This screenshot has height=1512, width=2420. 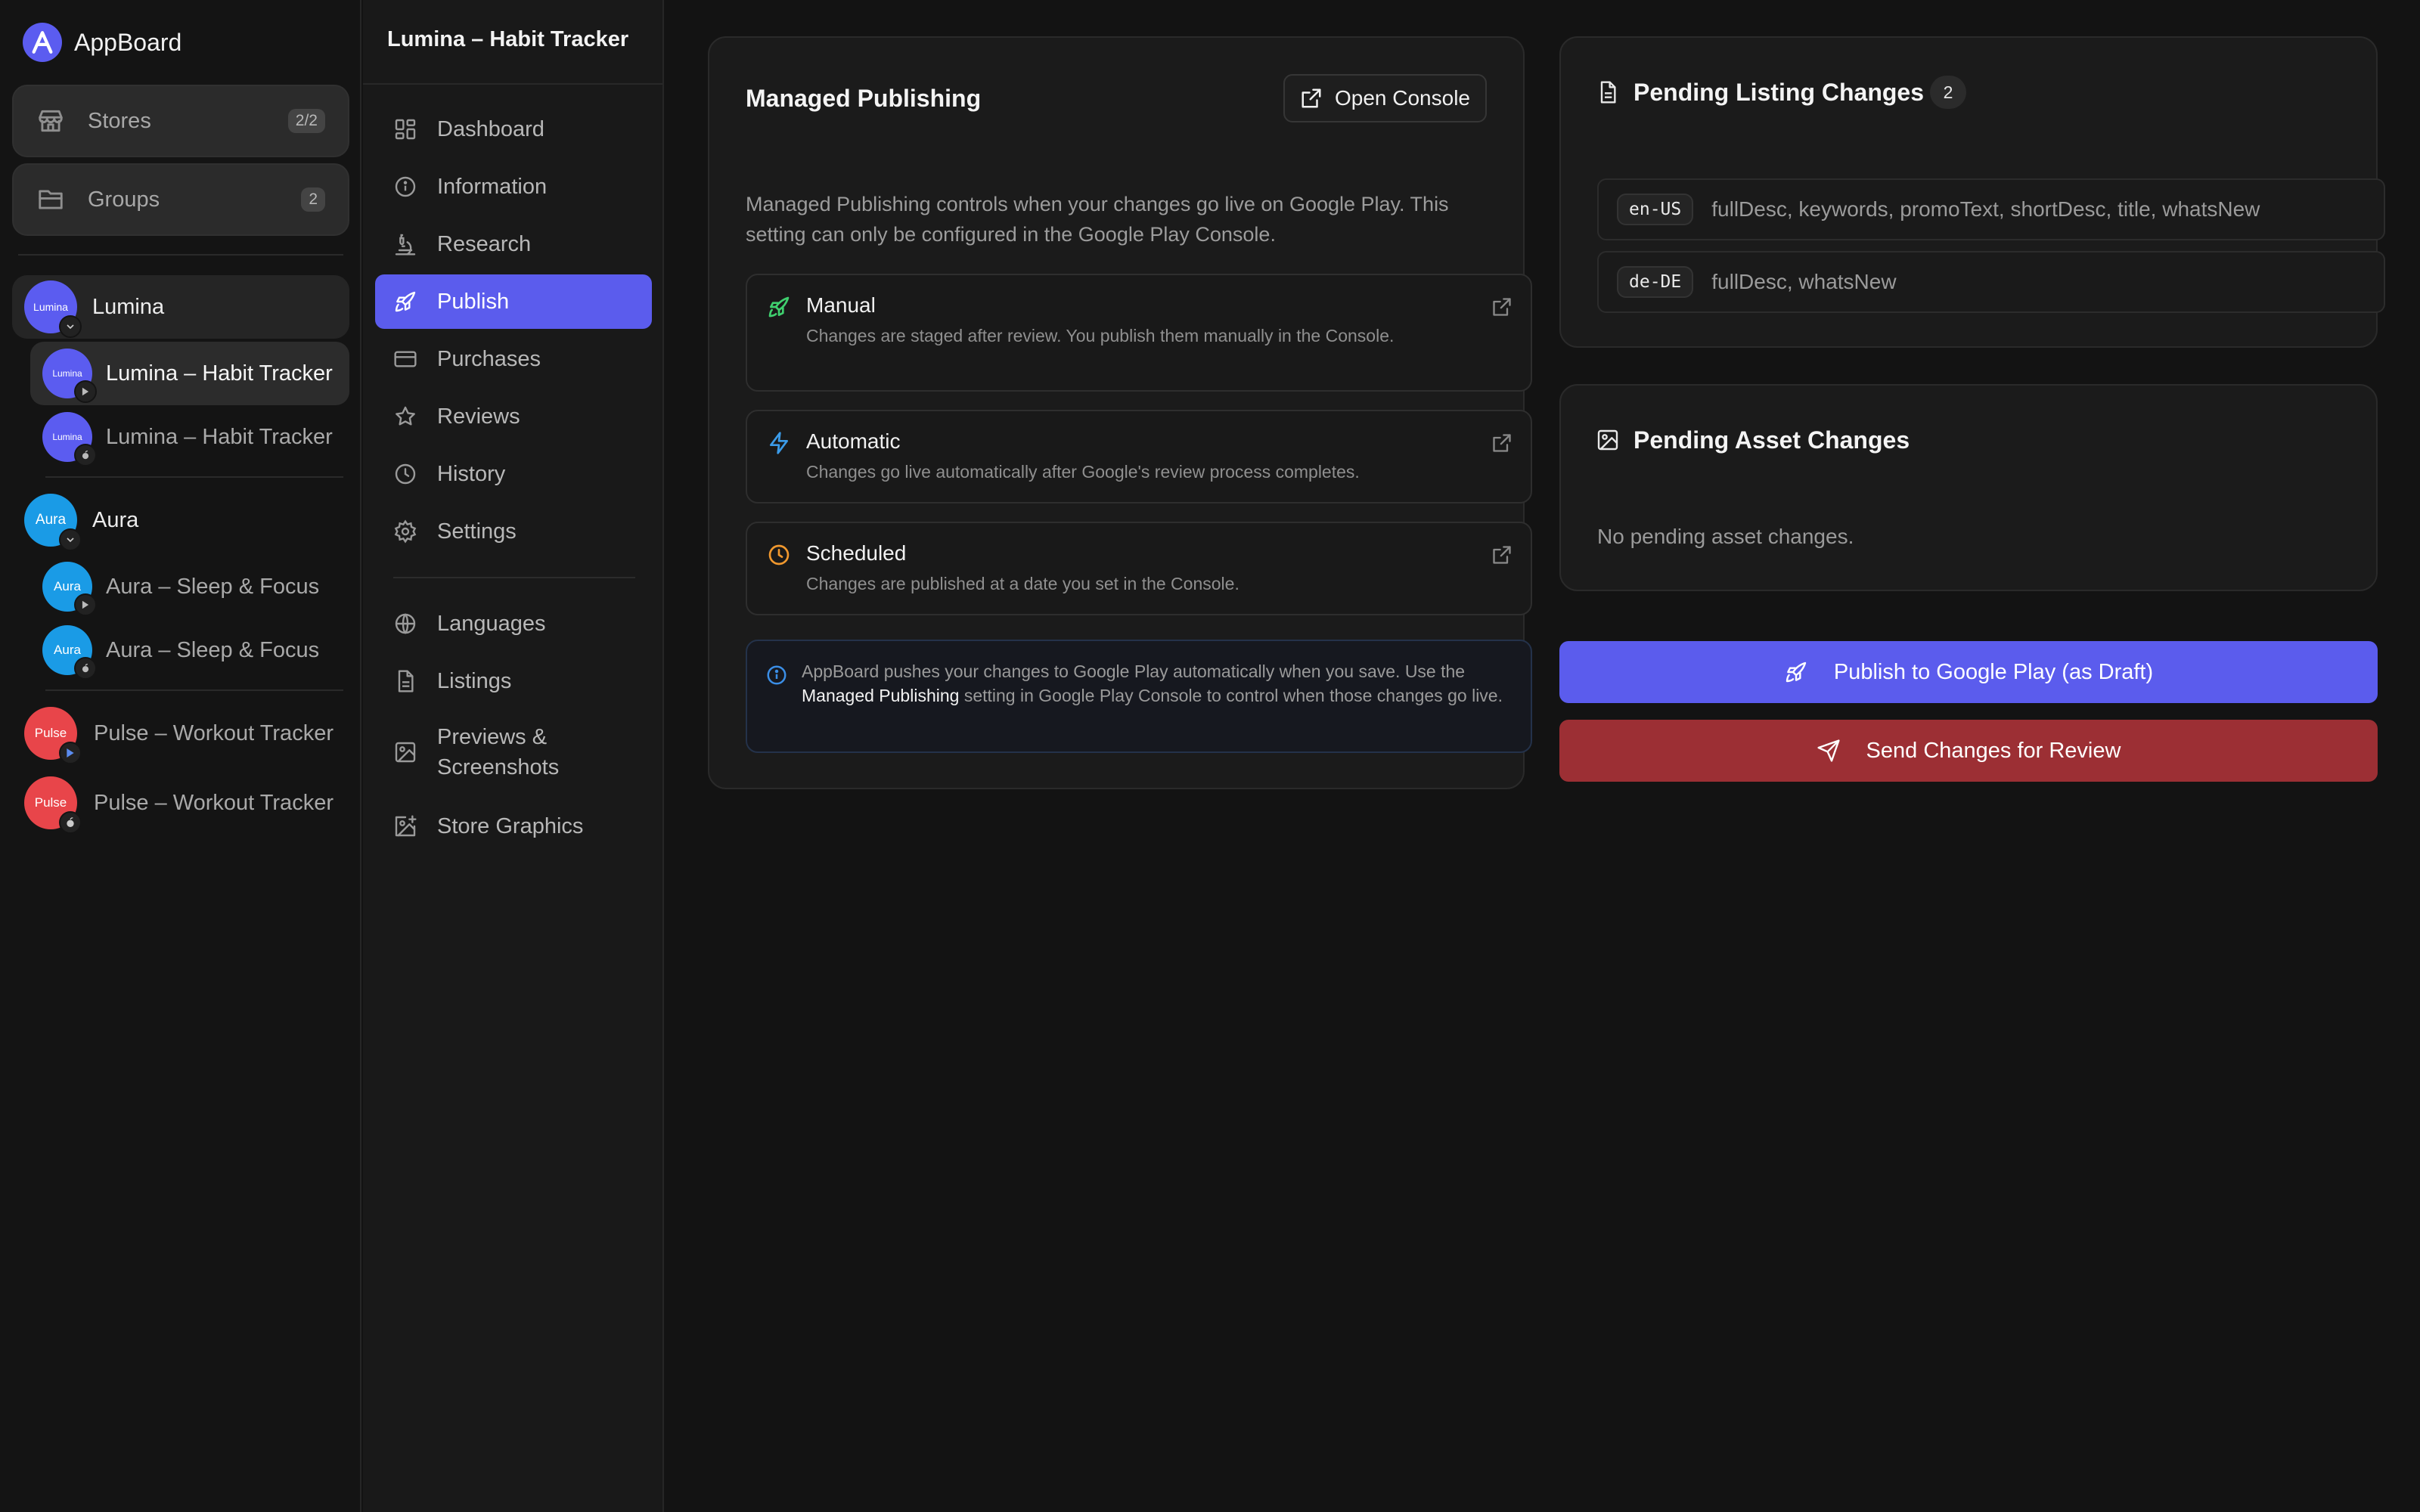 I want to click on app-item-lumina-ios: Lumina Lumina – Habit Tracker, so click(x=189, y=437).